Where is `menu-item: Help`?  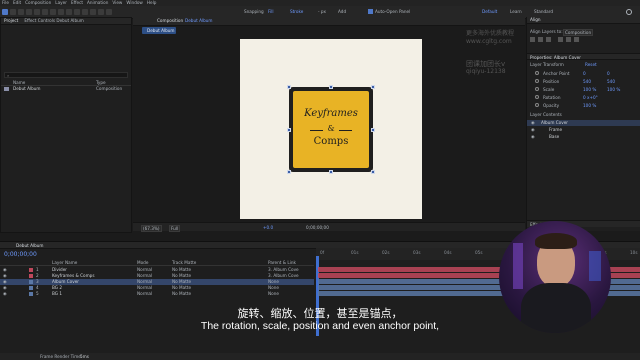 menu-item: Help is located at coordinates (152, 2).